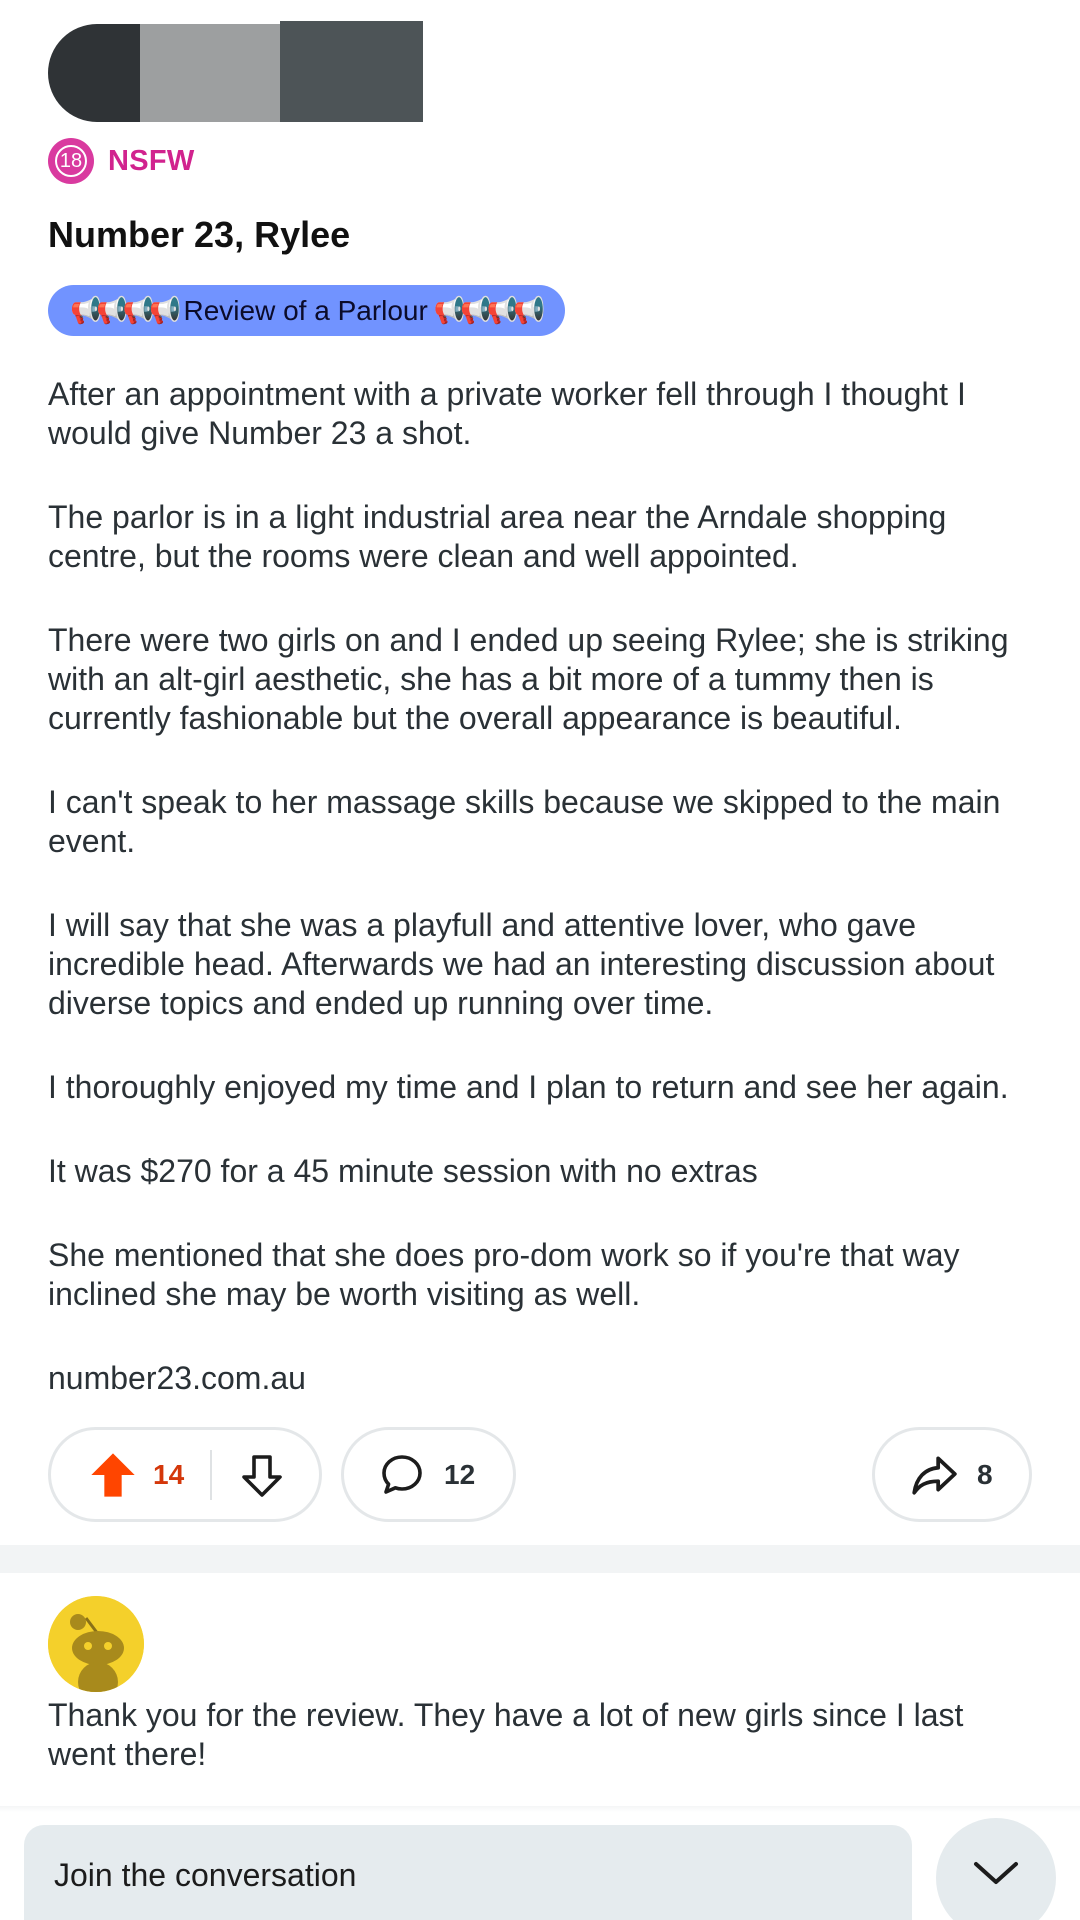 Image resolution: width=1080 pixels, height=1920 pixels. I want to click on vote-control: 14, so click(185, 1474).